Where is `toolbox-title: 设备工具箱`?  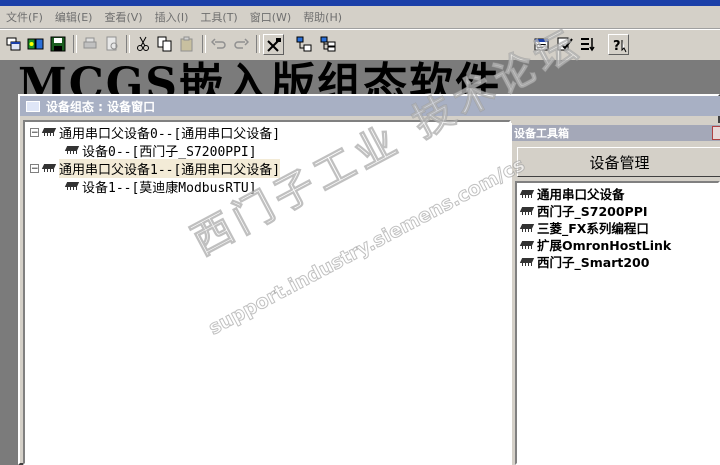 toolbox-title: 设备工具箱 is located at coordinates (541, 133).